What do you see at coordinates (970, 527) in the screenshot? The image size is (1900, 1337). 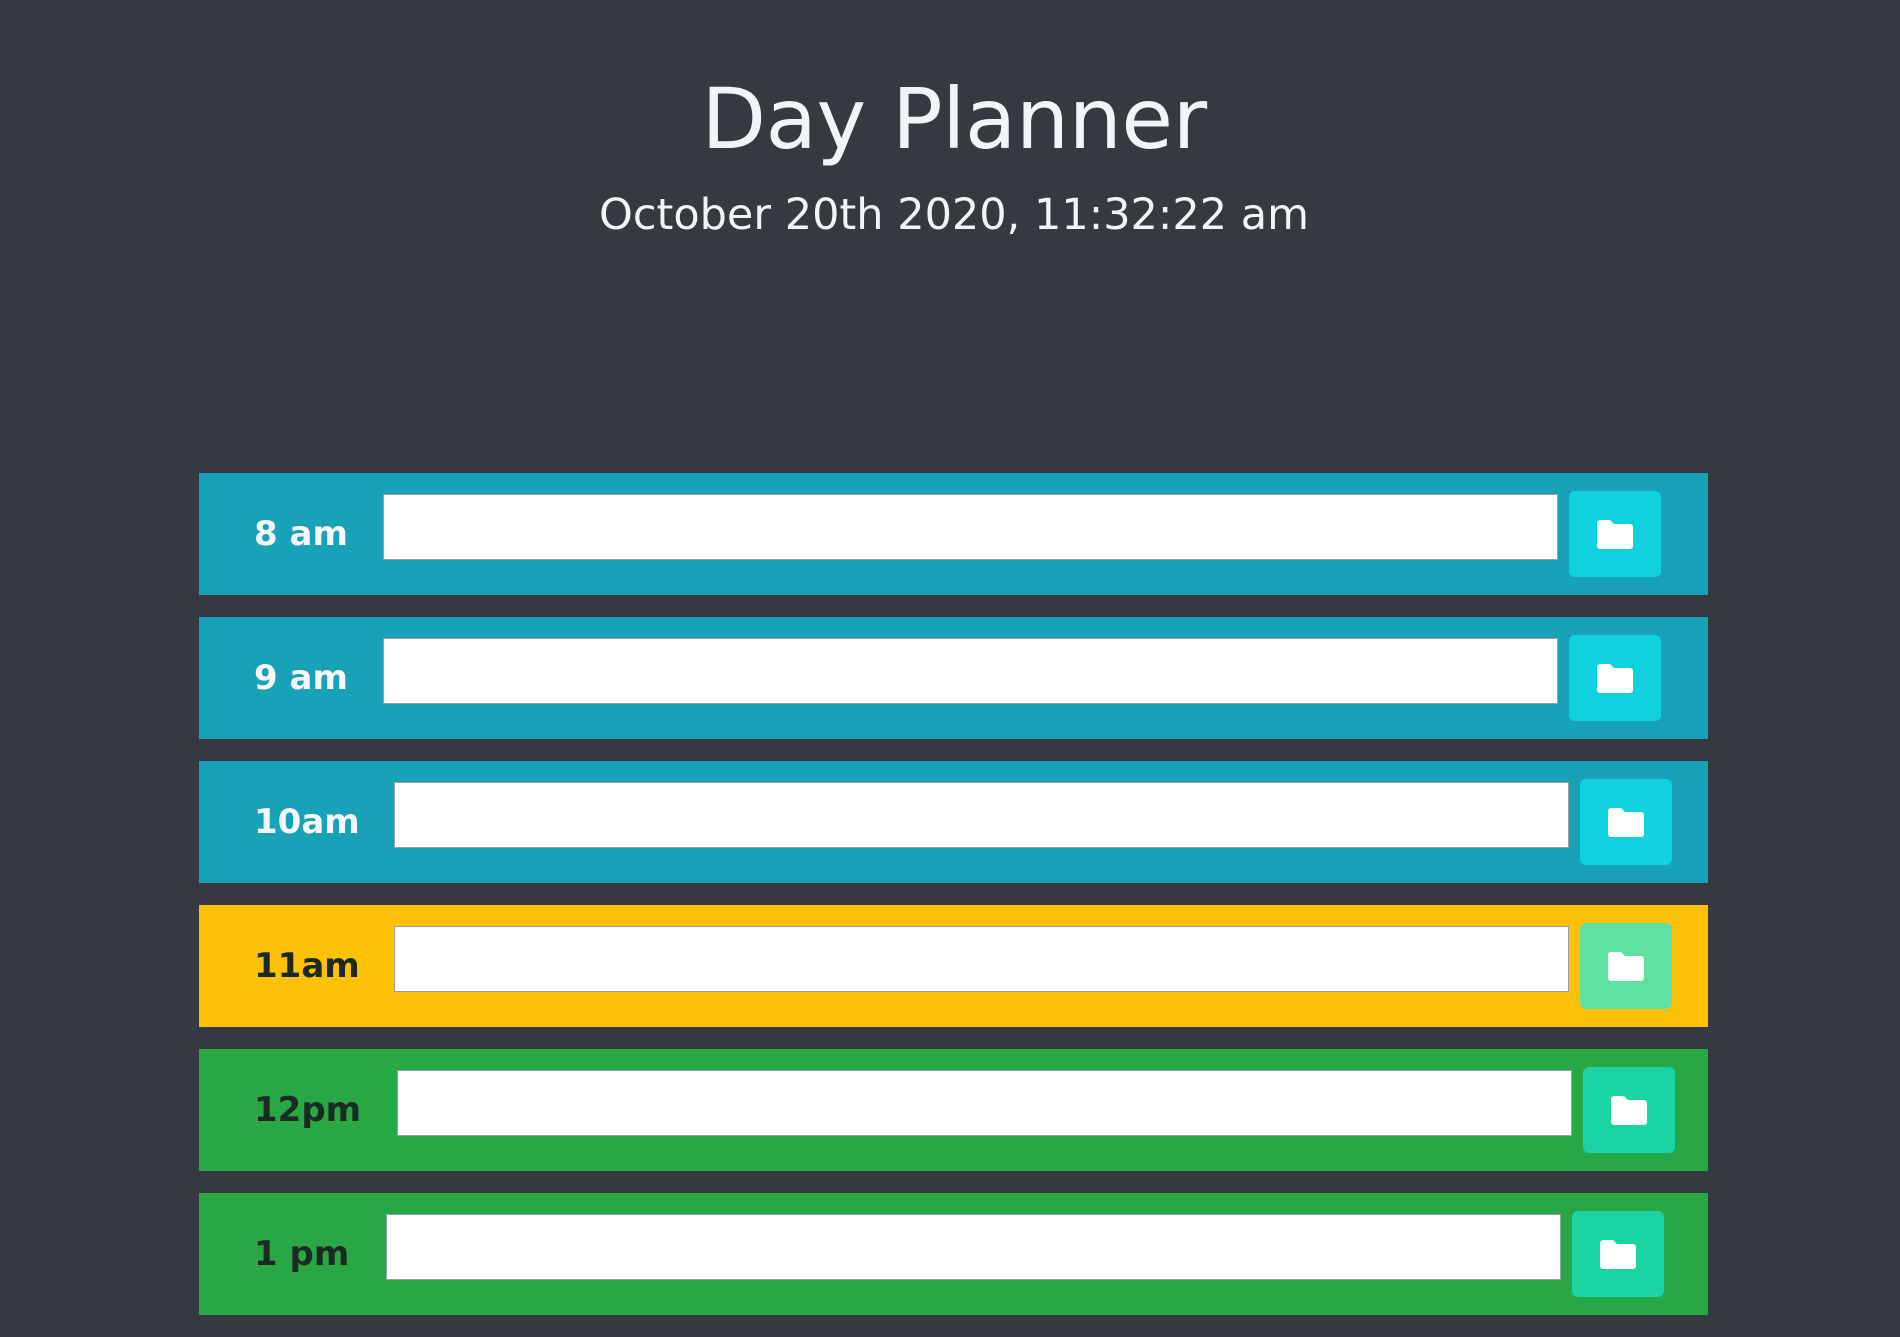 I see `task-input-8am` at bounding box center [970, 527].